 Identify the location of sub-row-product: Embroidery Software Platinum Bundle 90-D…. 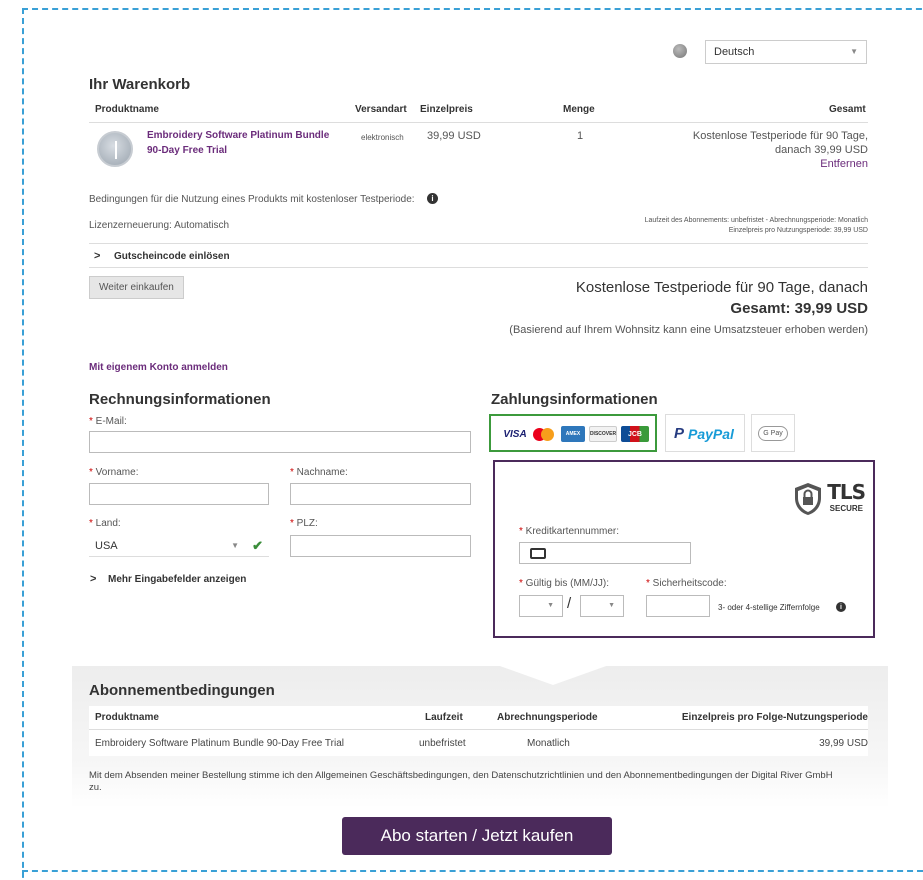
(219, 743).